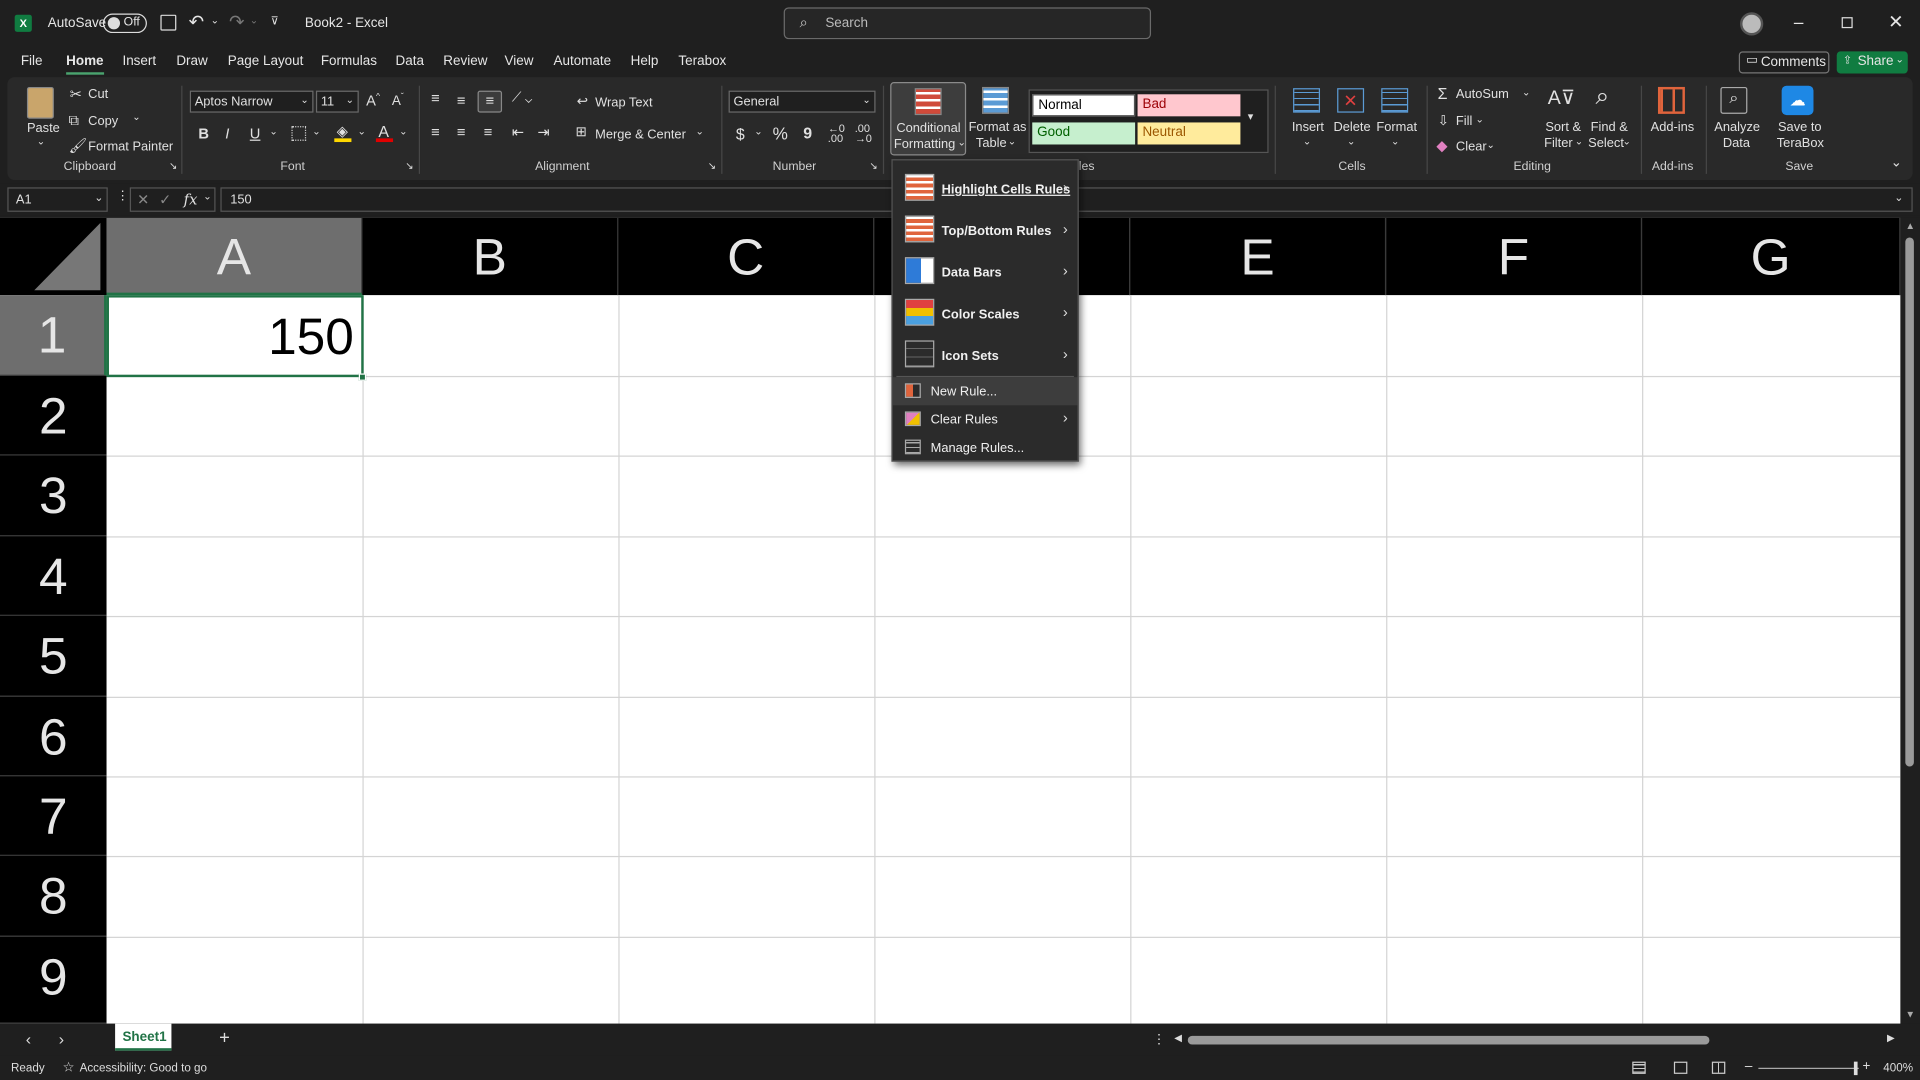  What do you see at coordinates (1736, 143) in the screenshot?
I see `analyze-data-label-2: Data` at bounding box center [1736, 143].